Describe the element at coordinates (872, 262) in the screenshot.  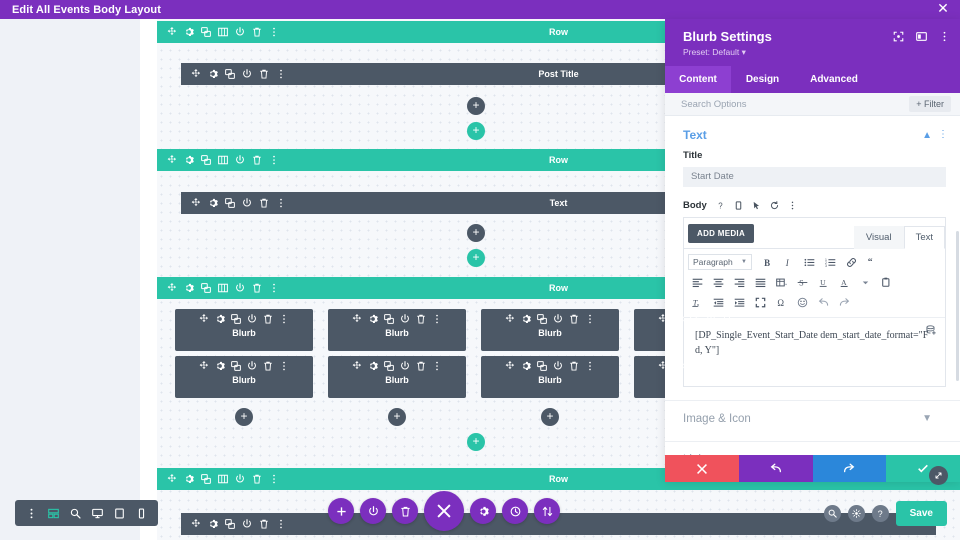
I see `blockquote-icon: “` at that location.